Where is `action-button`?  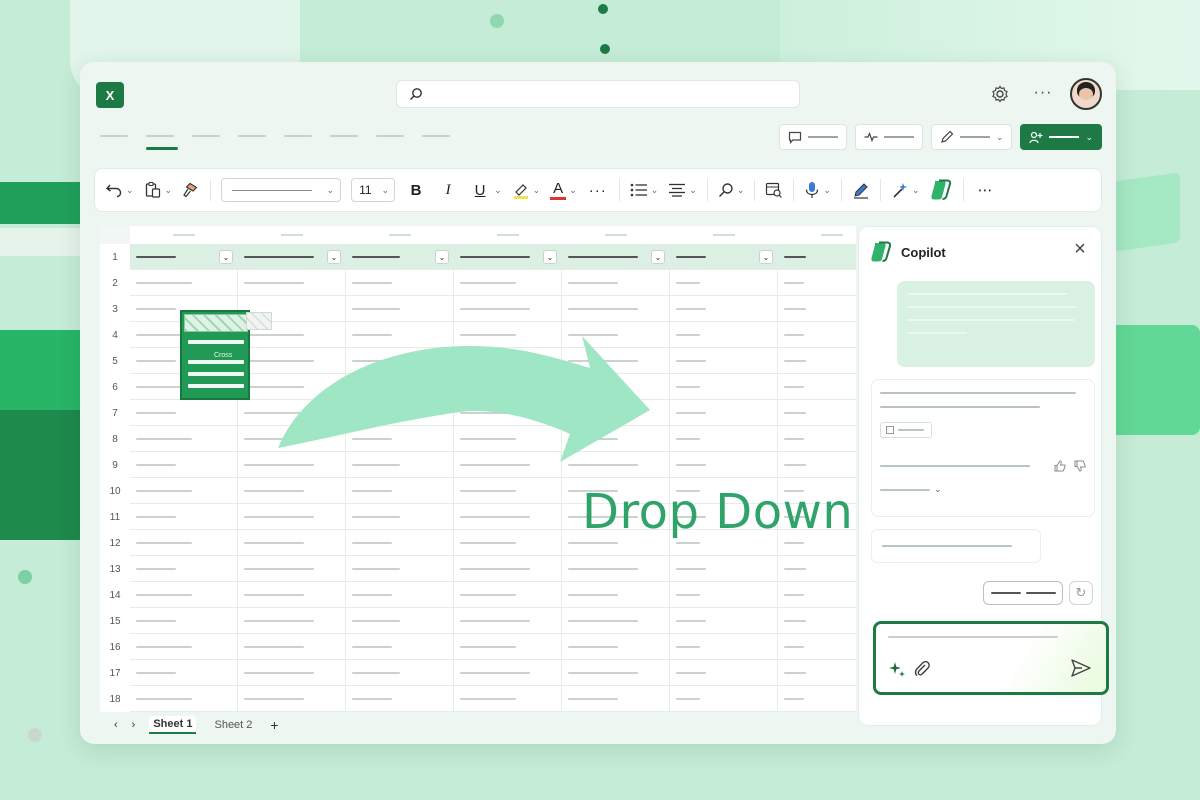 action-button is located at coordinates (1023, 593).